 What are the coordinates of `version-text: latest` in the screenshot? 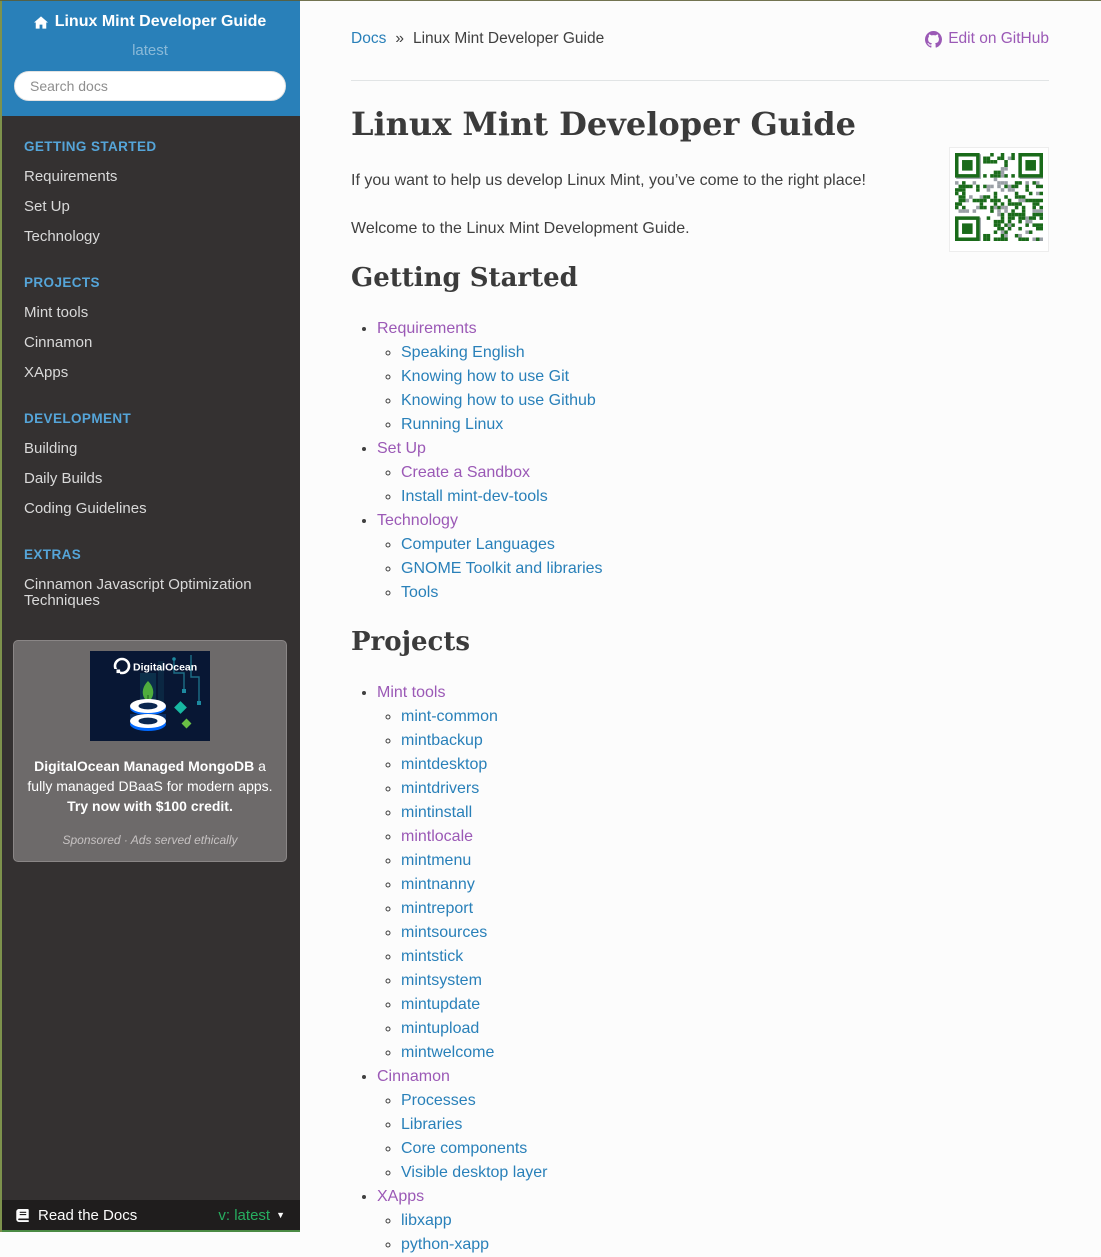 It's located at (150, 50).